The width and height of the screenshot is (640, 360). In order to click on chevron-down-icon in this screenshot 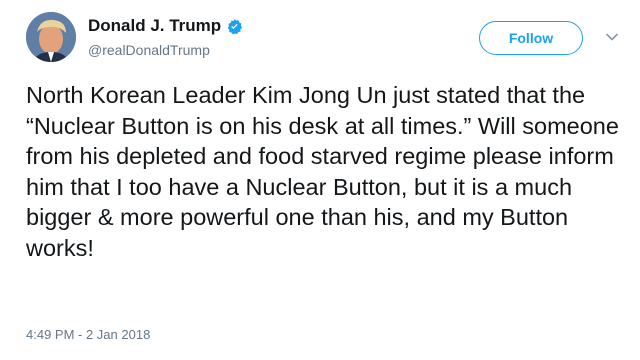, I will do `click(612, 37)`.